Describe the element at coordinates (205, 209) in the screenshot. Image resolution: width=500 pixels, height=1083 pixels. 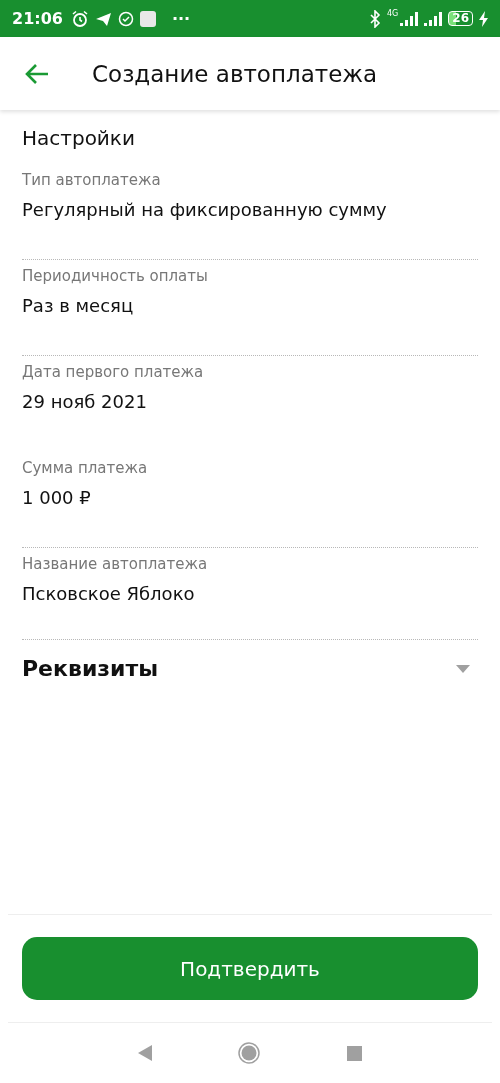
I see `field-value: Регулярный на фиксированную сумму` at that location.